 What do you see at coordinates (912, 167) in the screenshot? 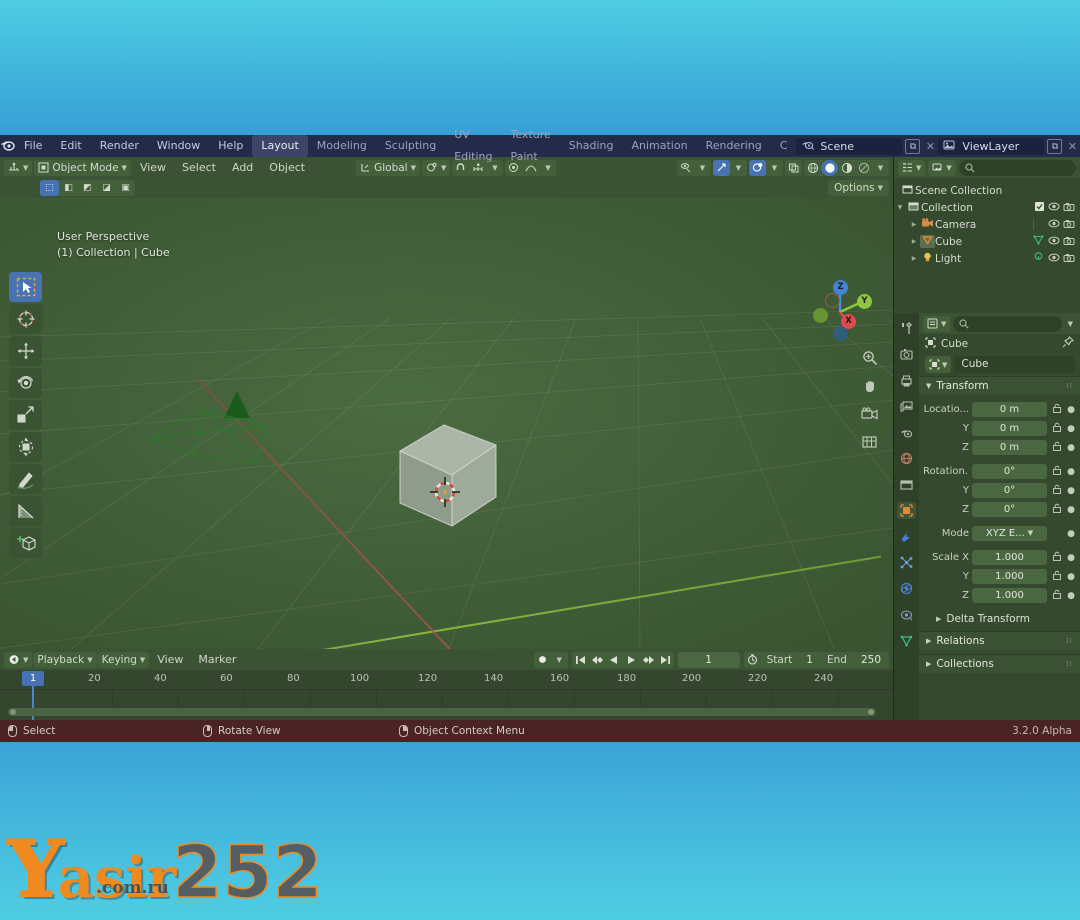
I see `outliner-display-icon: ▼` at bounding box center [912, 167].